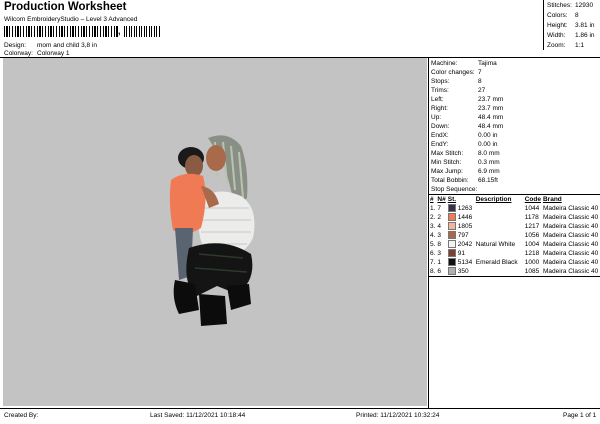 The height and width of the screenshot is (424, 600). I want to click on right-value: 23.7 mm, so click(491, 108).